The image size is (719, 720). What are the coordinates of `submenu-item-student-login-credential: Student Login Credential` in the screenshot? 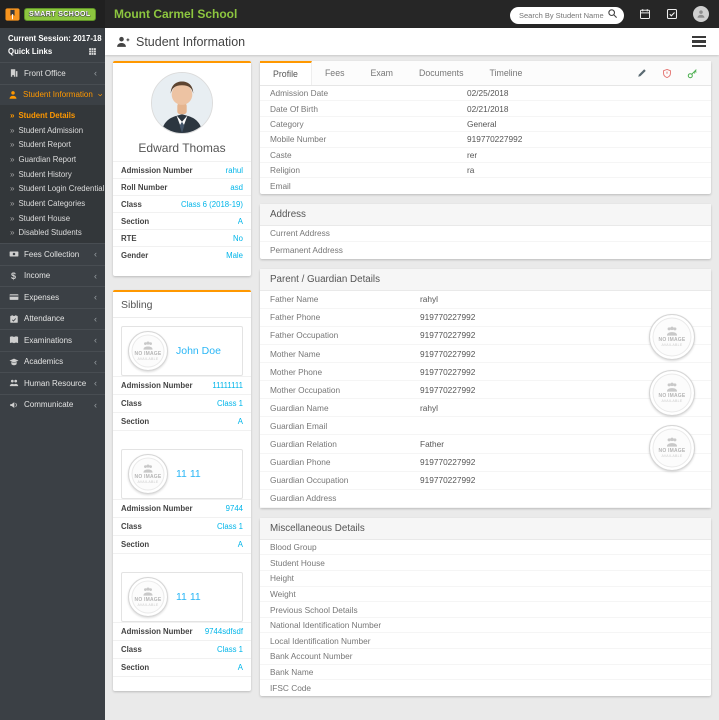 It's located at (52, 188).